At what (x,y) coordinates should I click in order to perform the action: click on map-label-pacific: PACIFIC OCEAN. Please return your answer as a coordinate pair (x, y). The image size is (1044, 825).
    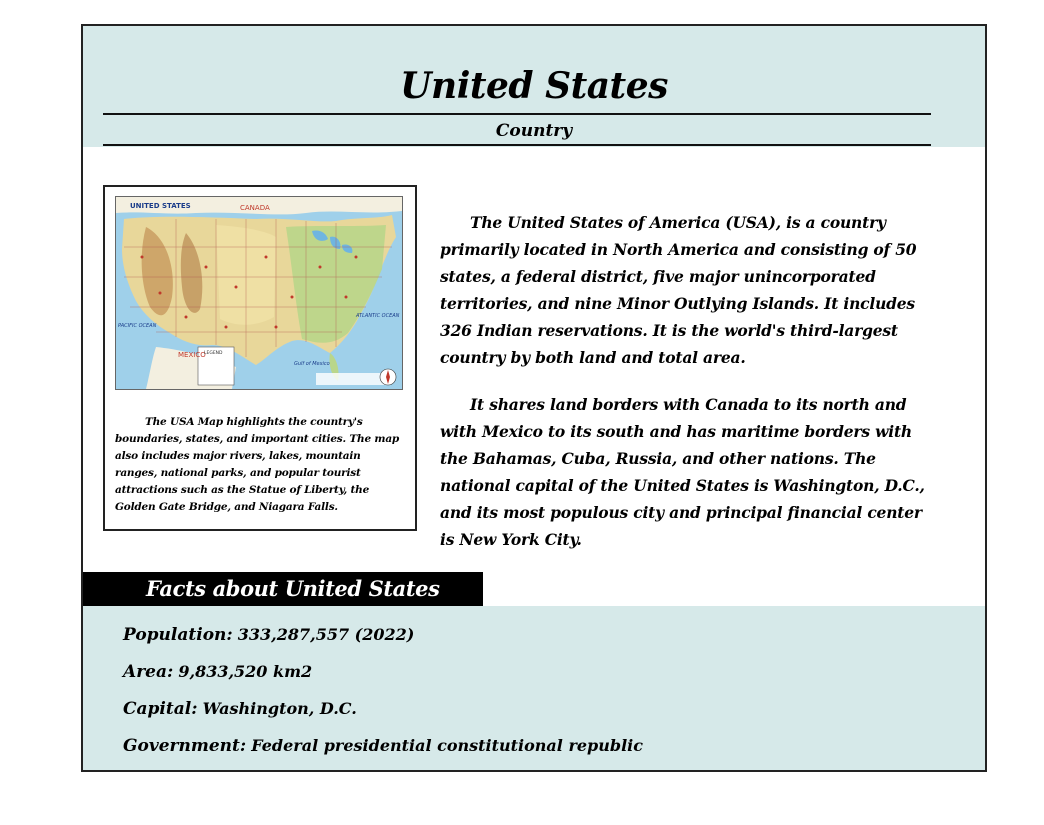
    Looking at the image, I should click on (137, 326).